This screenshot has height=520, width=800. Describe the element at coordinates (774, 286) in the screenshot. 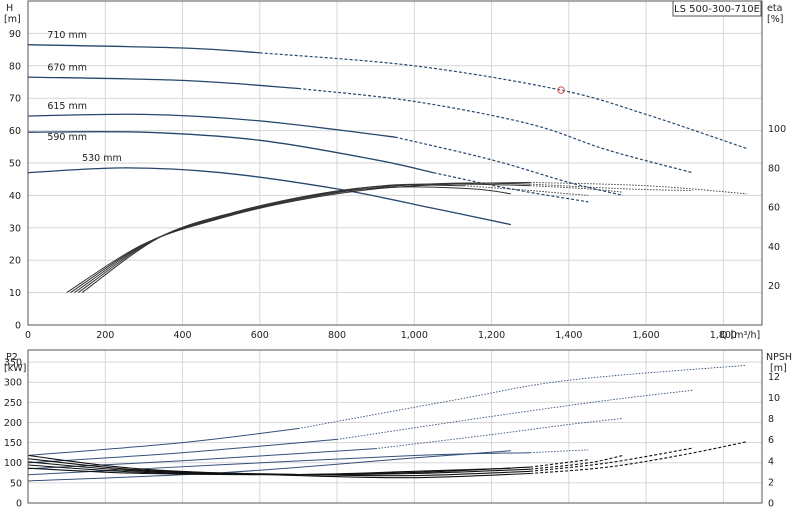

I see `y-right-tick-label: 20` at that location.